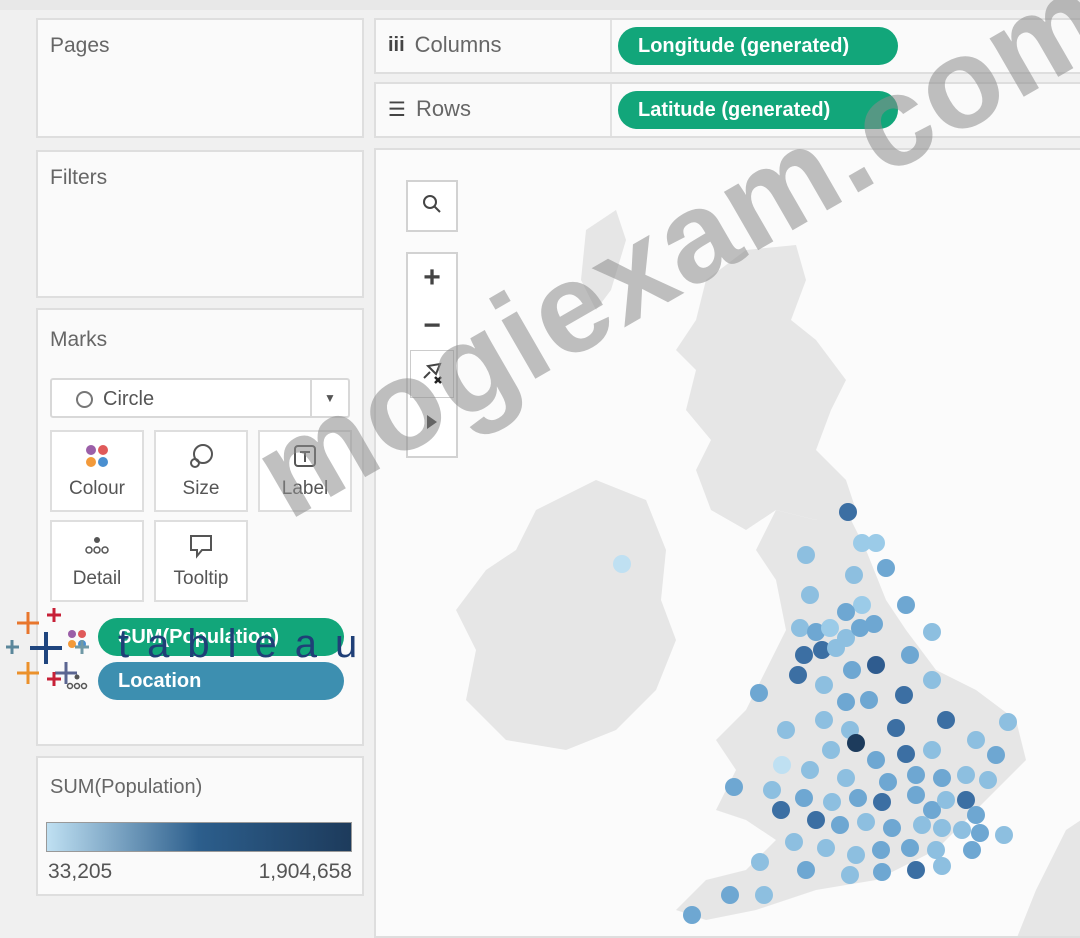 Image resolution: width=1080 pixels, height=938 pixels. I want to click on circle-icon, so click(84, 399).